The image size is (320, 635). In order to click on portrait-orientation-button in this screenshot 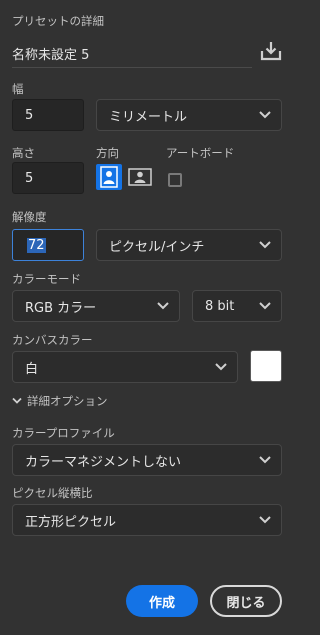, I will do `click(109, 177)`.